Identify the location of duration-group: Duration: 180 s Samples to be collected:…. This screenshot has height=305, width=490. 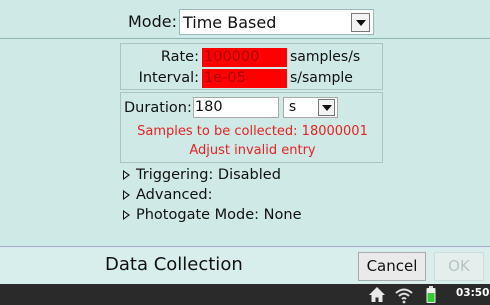
(251, 127).